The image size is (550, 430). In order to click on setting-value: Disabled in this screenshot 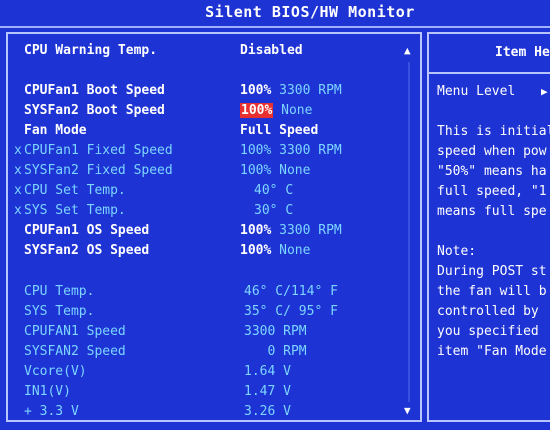, I will do `click(271, 50)`.